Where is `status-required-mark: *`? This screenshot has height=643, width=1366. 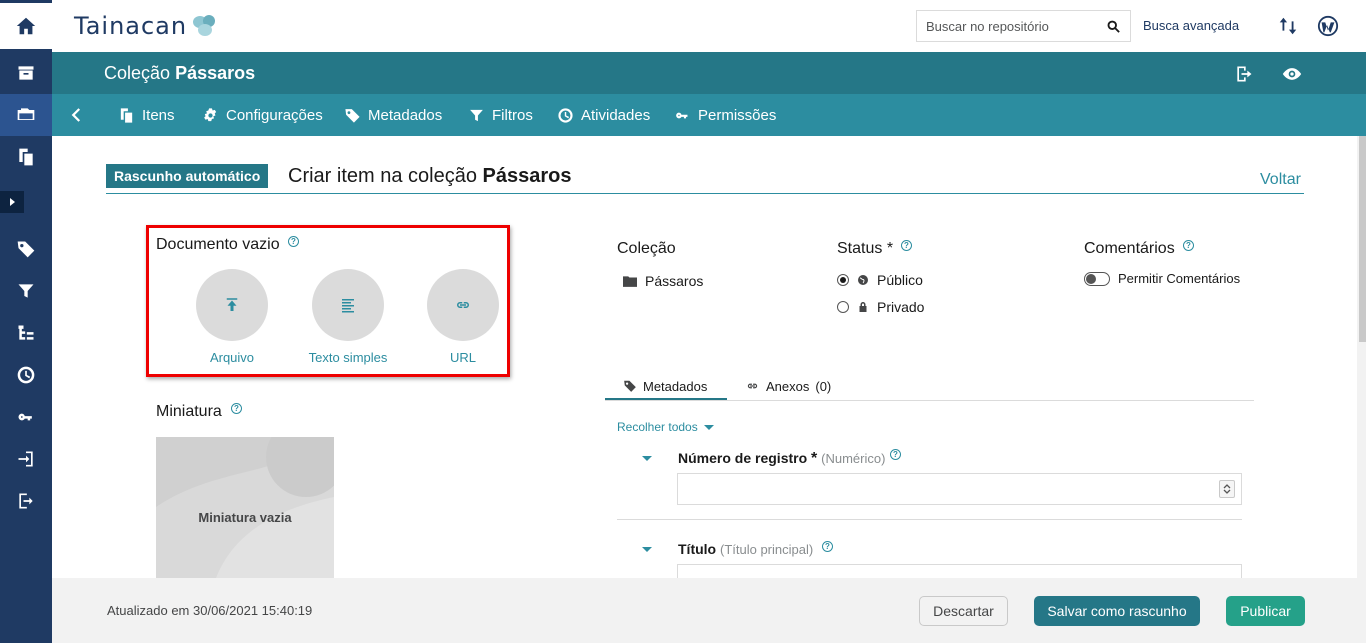
status-required-mark: * is located at coordinates (890, 248).